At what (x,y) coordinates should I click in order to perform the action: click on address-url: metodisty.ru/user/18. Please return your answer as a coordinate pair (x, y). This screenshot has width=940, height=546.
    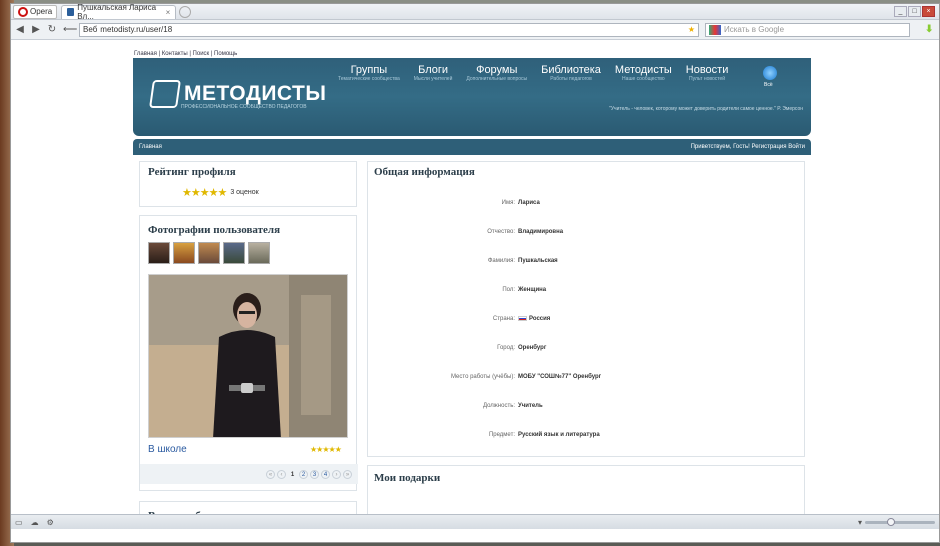
    Looking at the image, I should click on (136, 29).